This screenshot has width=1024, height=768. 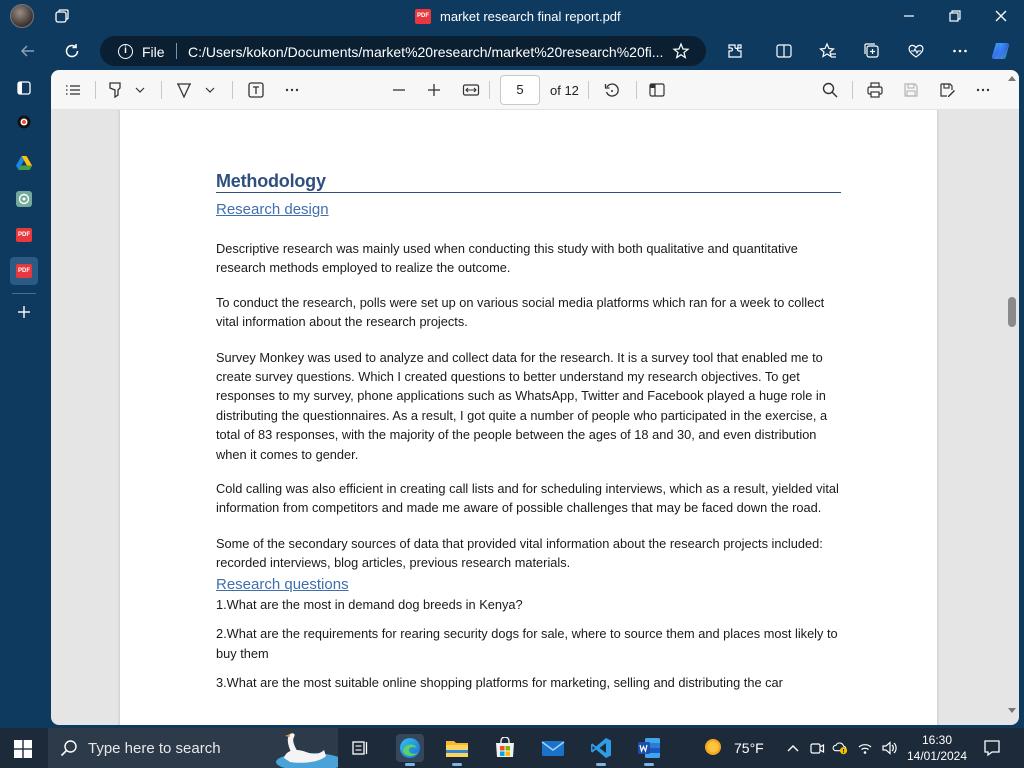 What do you see at coordinates (657, 90) in the screenshot?
I see `page-view-icon` at bounding box center [657, 90].